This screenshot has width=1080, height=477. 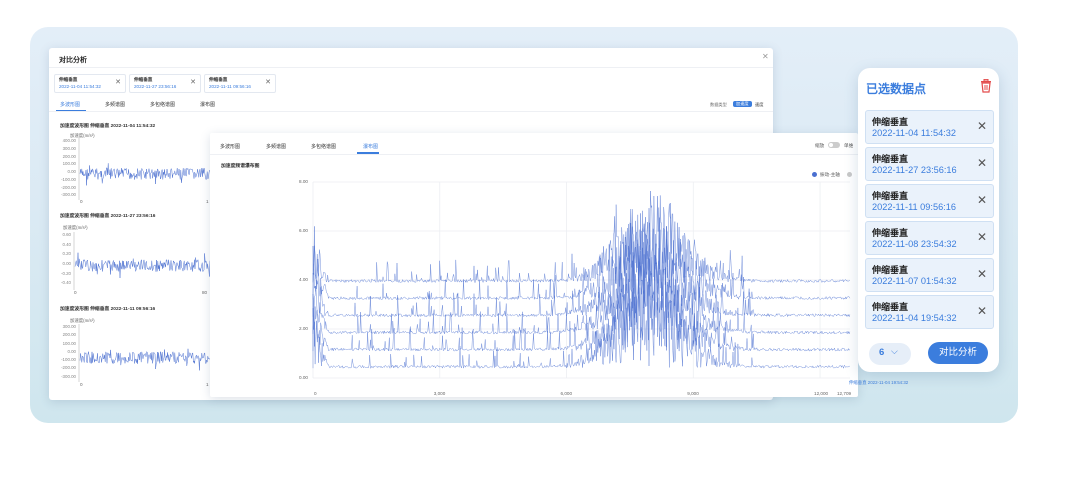 I want to click on data-type-acceleration: 加速度, so click(x=742, y=104).